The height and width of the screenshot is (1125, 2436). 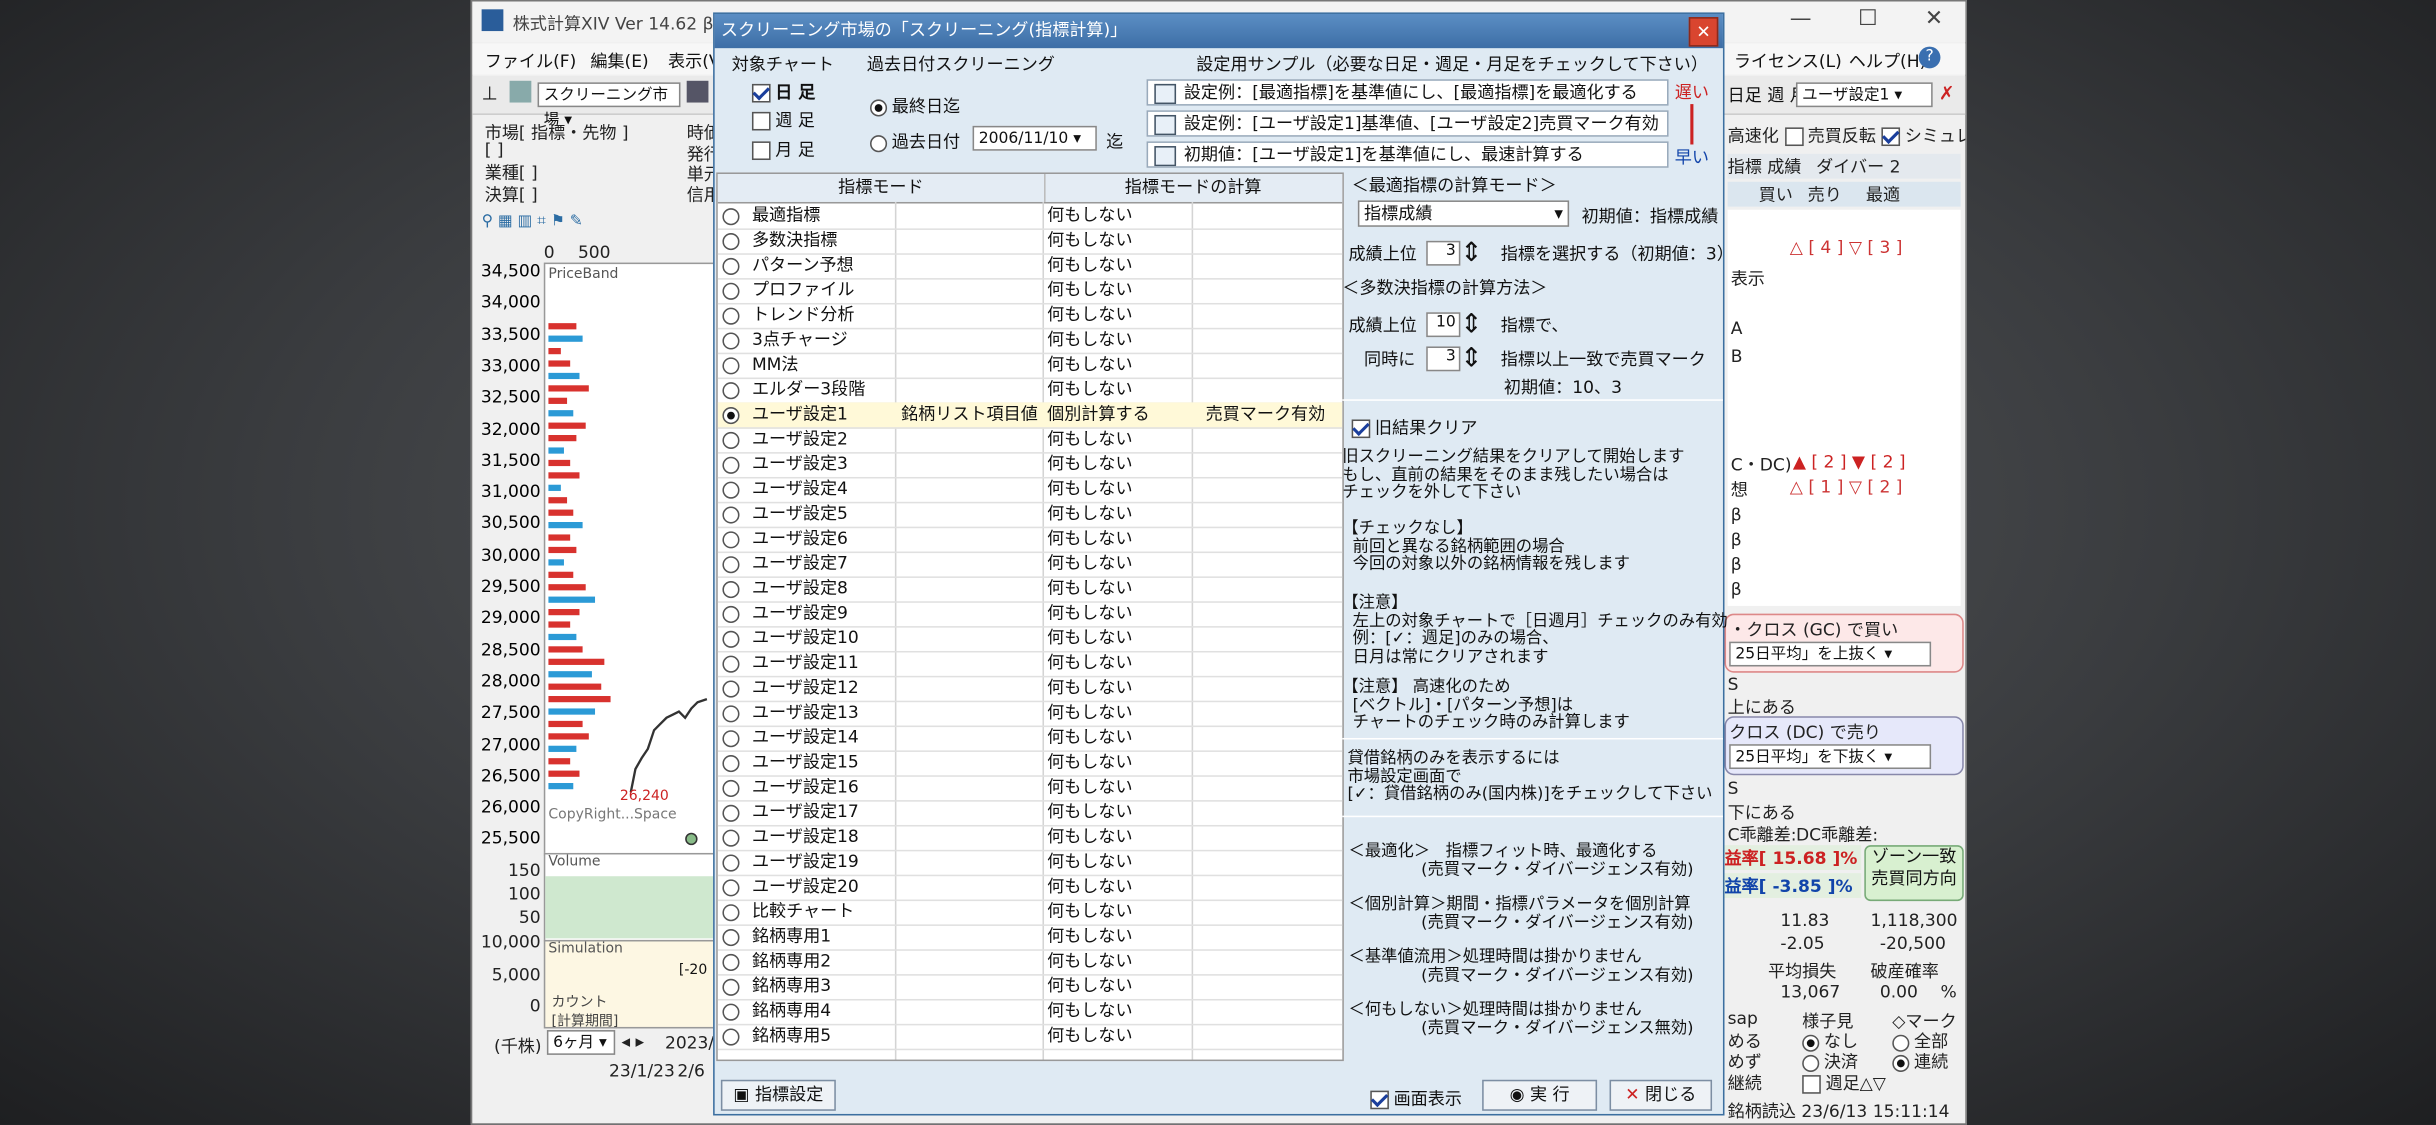 What do you see at coordinates (1443, 325) in the screenshot?
I see `maj-rank-value: 10` at bounding box center [1443, 325].